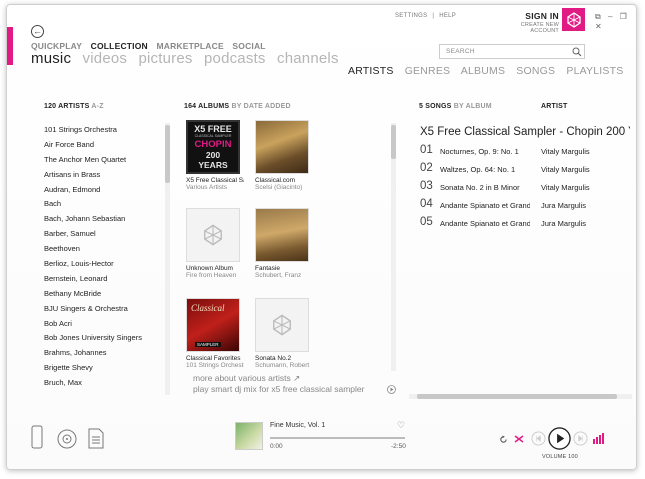  Describe the element at coordinates (282, 365) in the screenshot. I see `album-artist: Schumann, Robert` at that location.